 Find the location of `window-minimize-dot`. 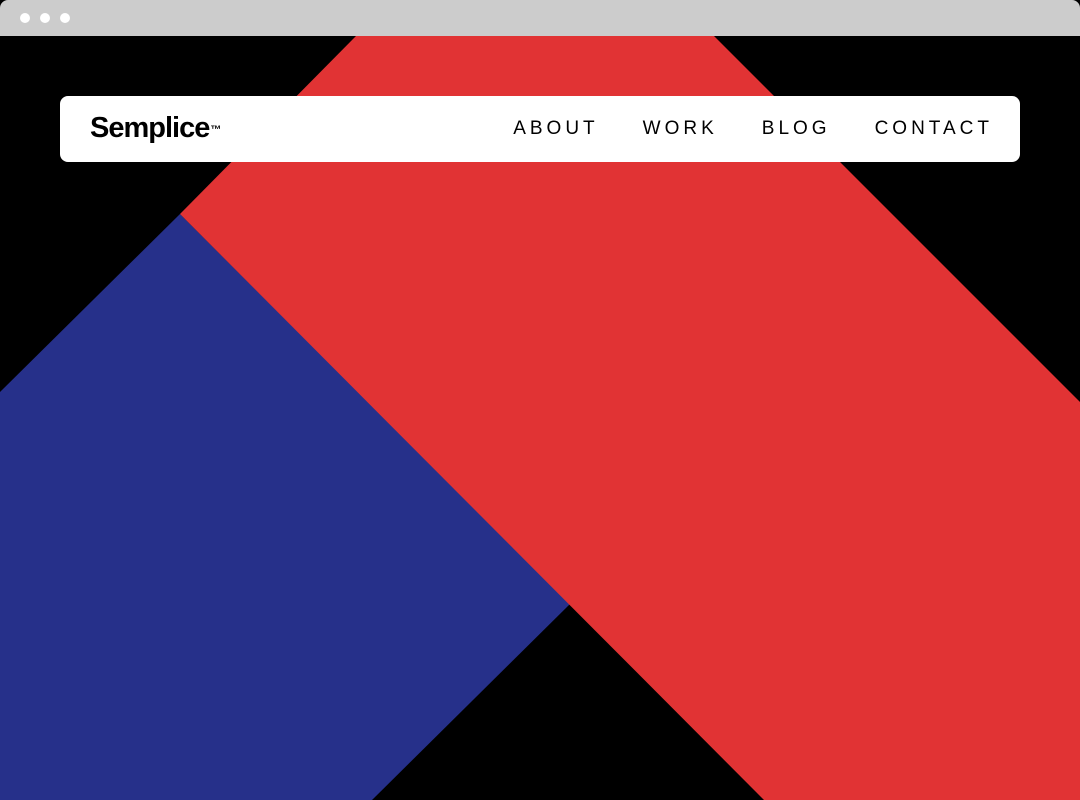

window-minimize-dot is located at coordinates (45, 18).